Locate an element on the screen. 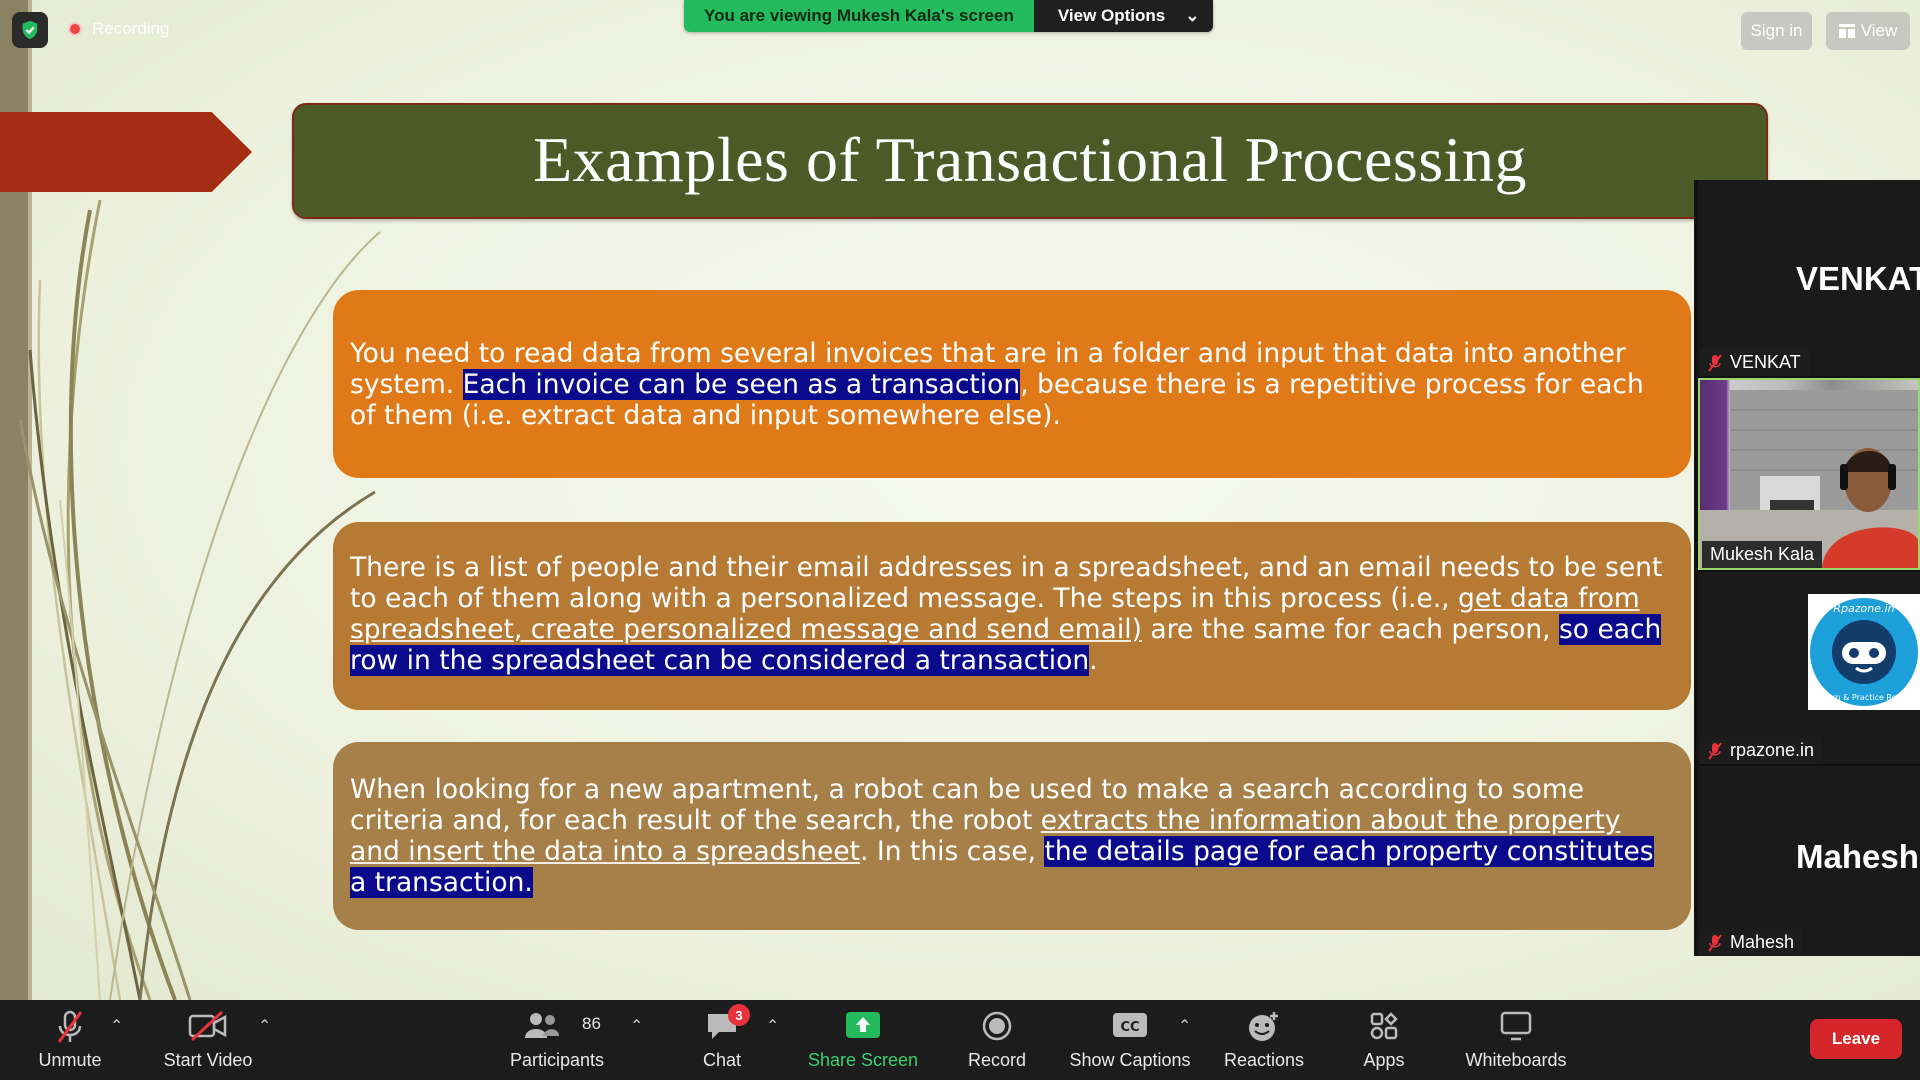 This screenshot has height=1080, width=1920. captions-icon-text: CC is located at coordinates (1129, 1027).